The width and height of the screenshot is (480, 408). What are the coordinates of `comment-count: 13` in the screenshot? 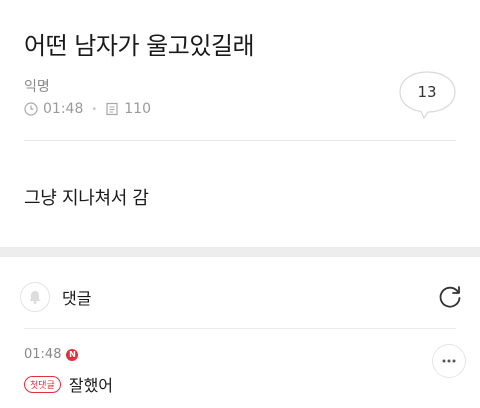 It's located at (427, 92).